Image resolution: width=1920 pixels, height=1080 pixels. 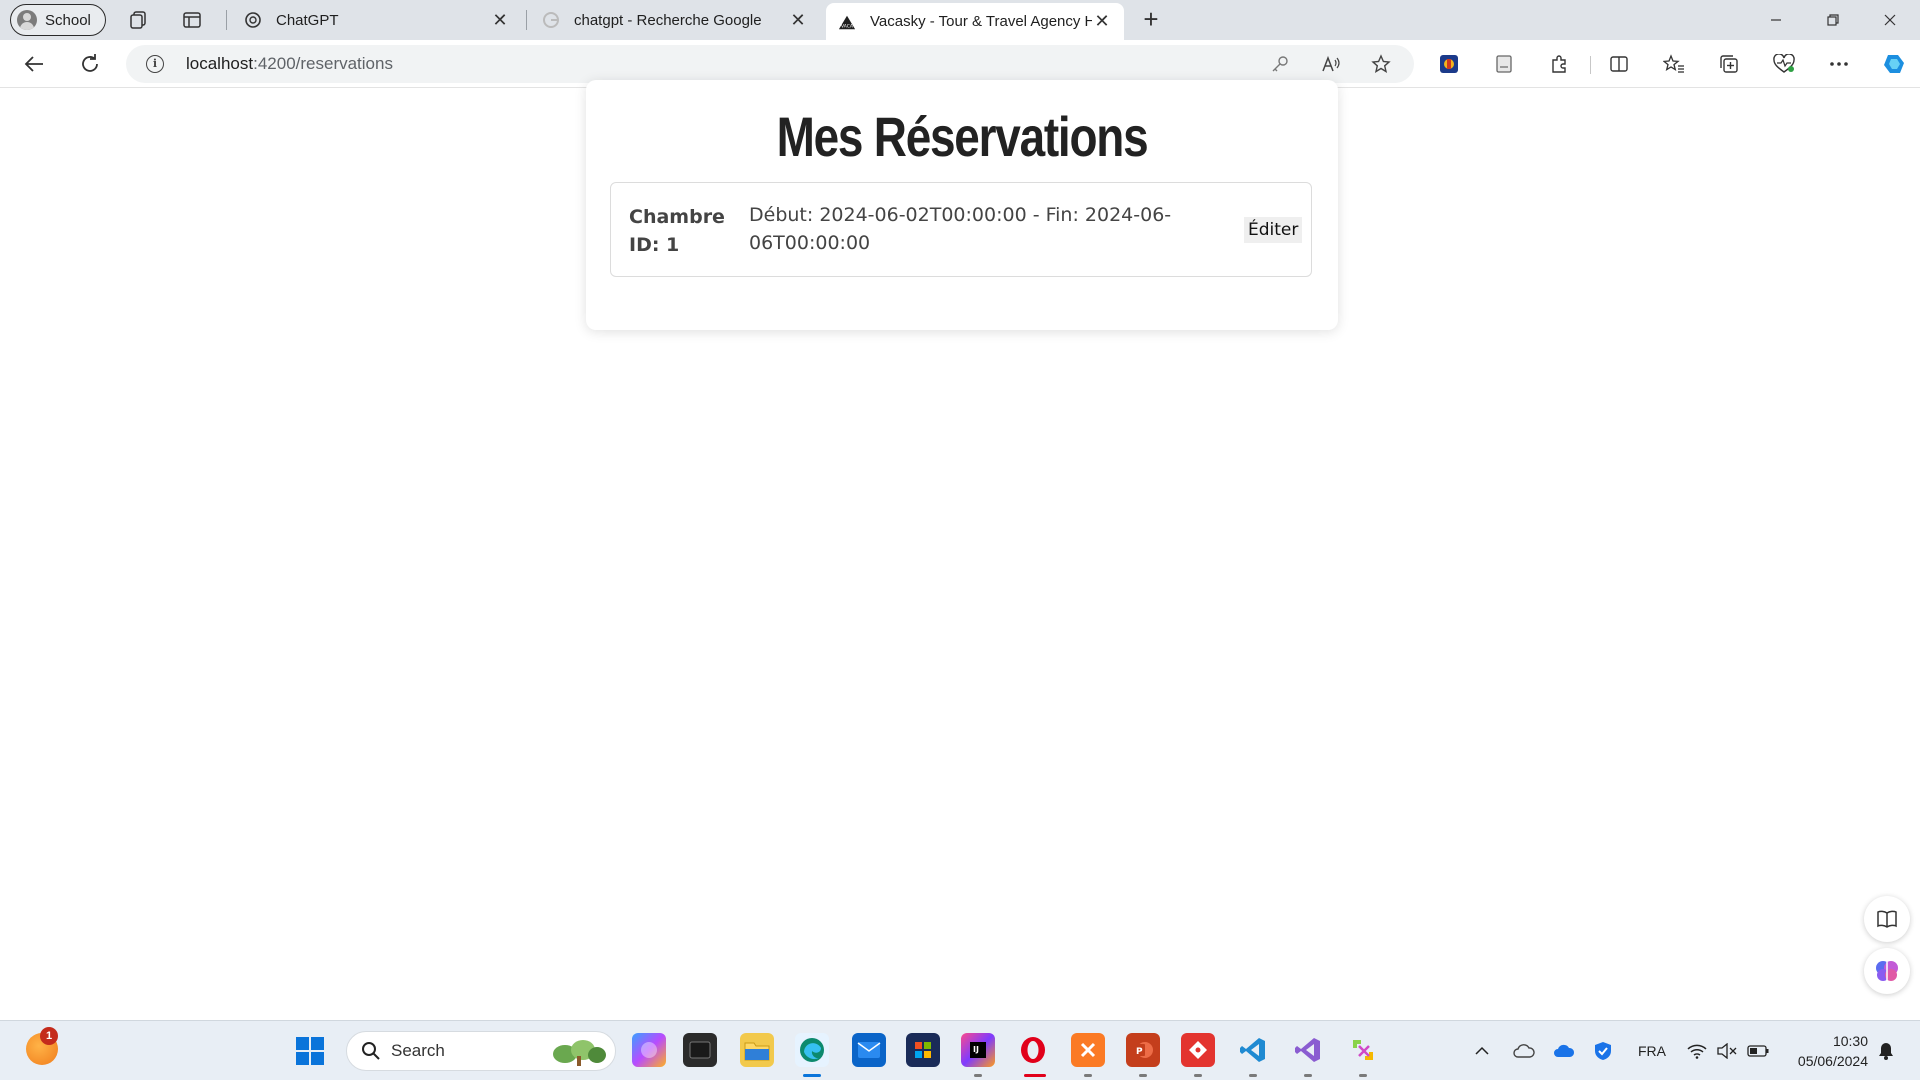 I want to click on address-bar: i localhost:4200/reservations, so click(x=770, y=64).